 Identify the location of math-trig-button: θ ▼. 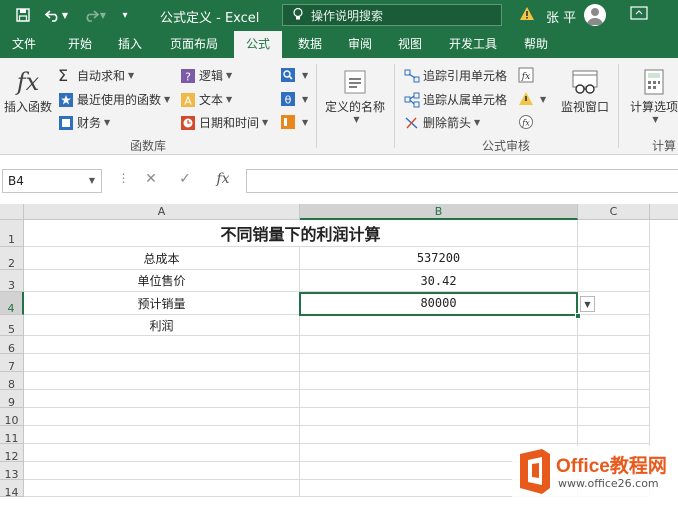
(294, 99).